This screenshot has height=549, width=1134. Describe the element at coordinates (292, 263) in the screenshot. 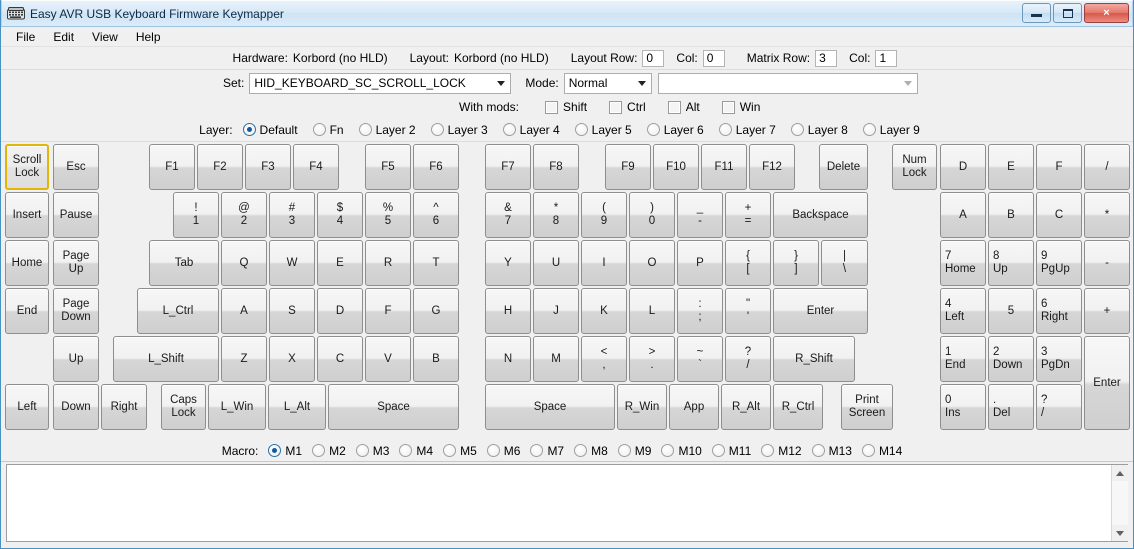

I see `key-w: W` at that location.